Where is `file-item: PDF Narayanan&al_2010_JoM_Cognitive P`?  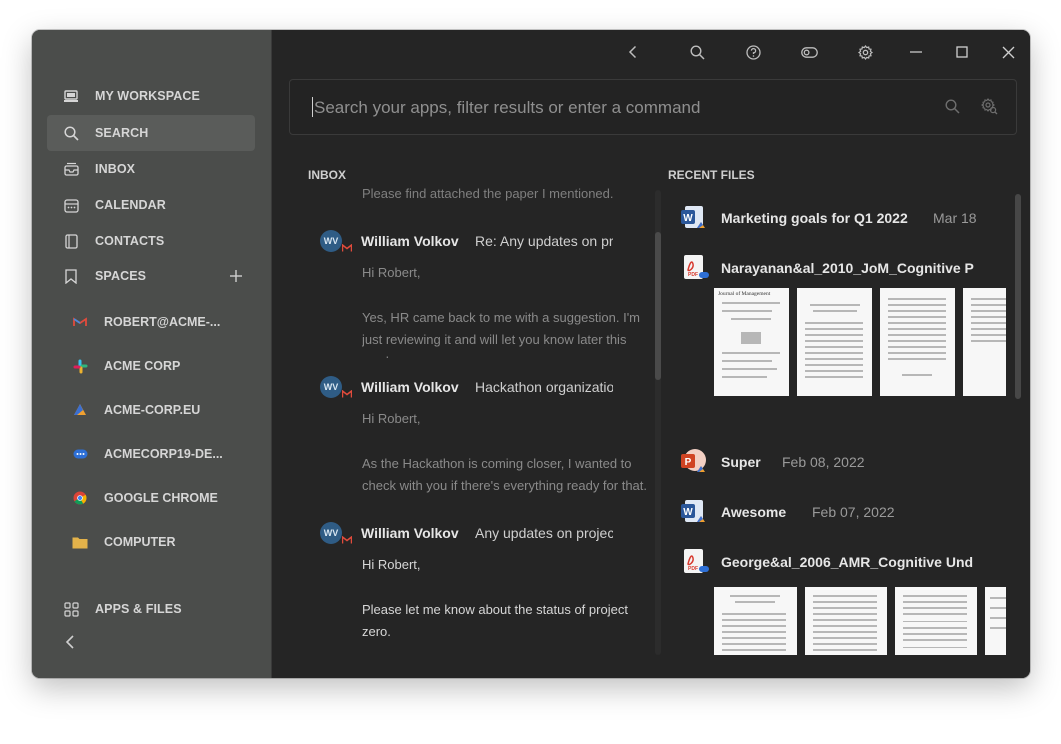 file-item: PDF Narayanan&al_2010_JoM_Cognitive P is located at coordinates (841, 268).